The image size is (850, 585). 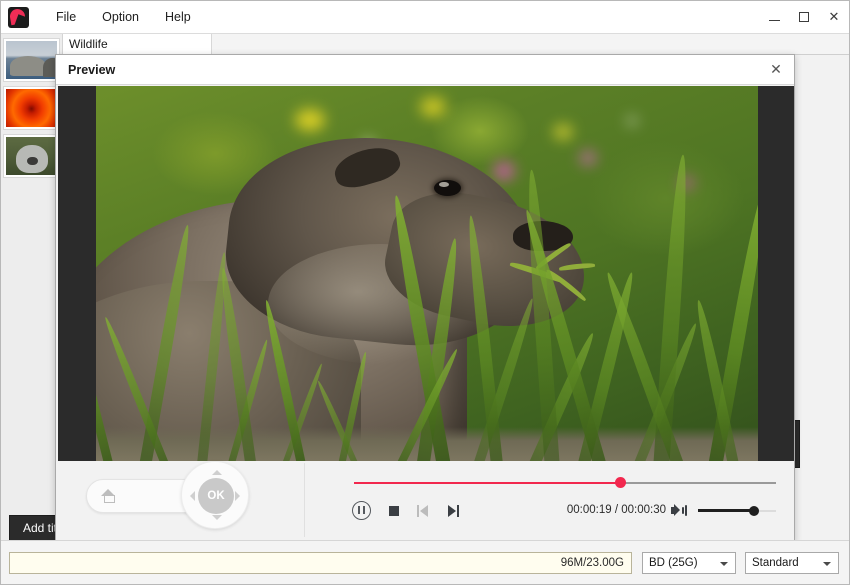 I want to click on minimize-icon, so click(x=774, y=17).